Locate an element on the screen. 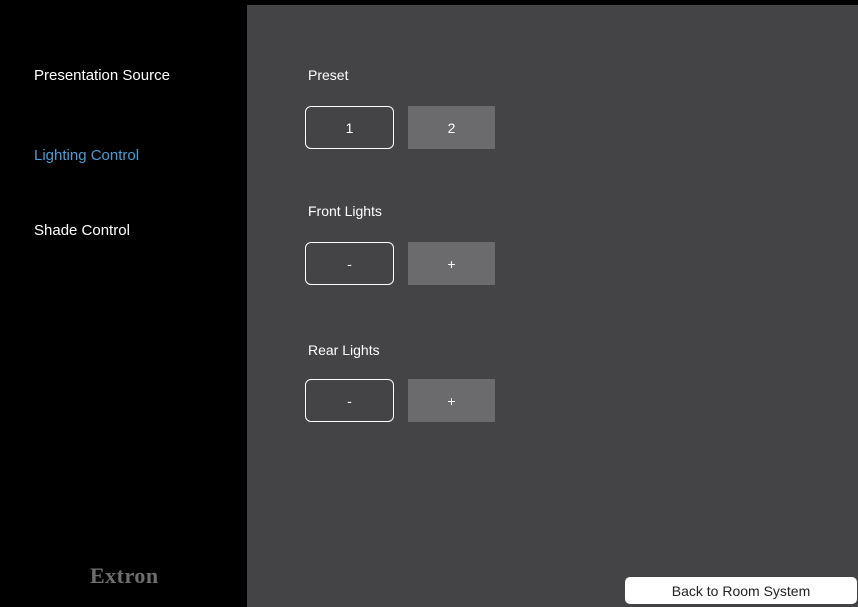  front-lights-decrease-button: - is located at coordinates (349, 263).